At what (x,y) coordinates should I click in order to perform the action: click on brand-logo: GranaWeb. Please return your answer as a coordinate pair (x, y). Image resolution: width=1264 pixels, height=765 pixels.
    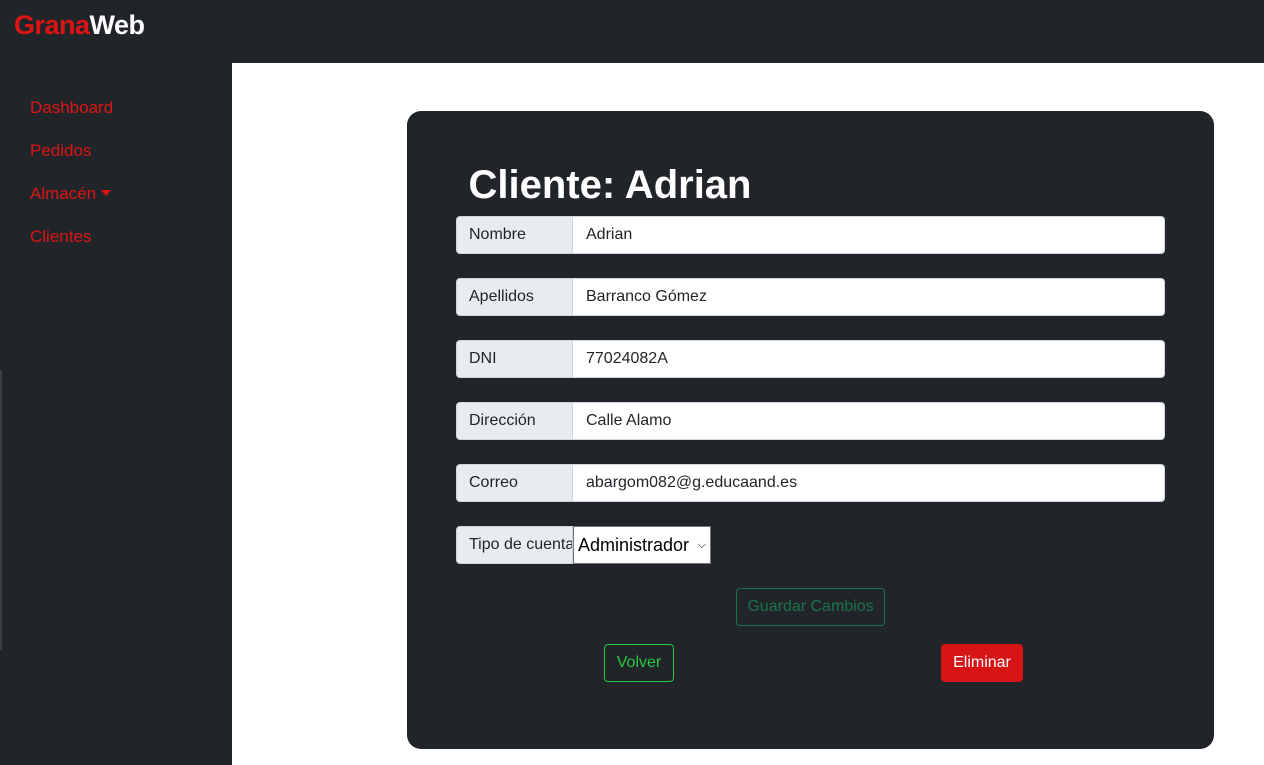
    Looking at the image, I should click on (79, 25).